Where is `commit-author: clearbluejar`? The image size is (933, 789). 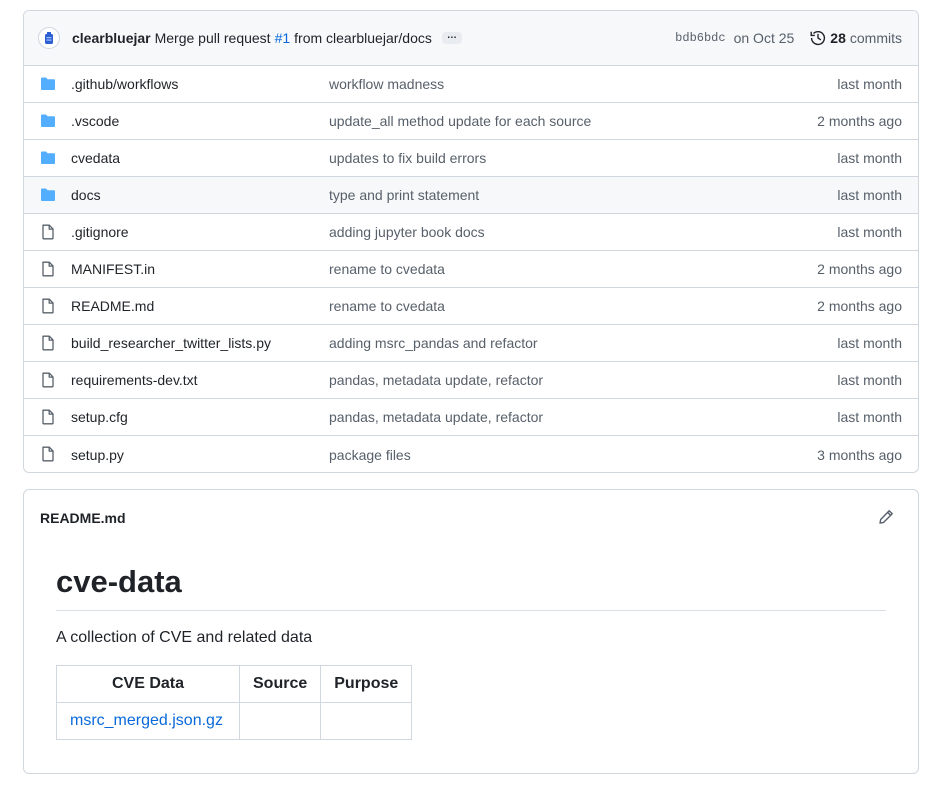 commit-author: clearbluejar is located at coordinates (111, 38).